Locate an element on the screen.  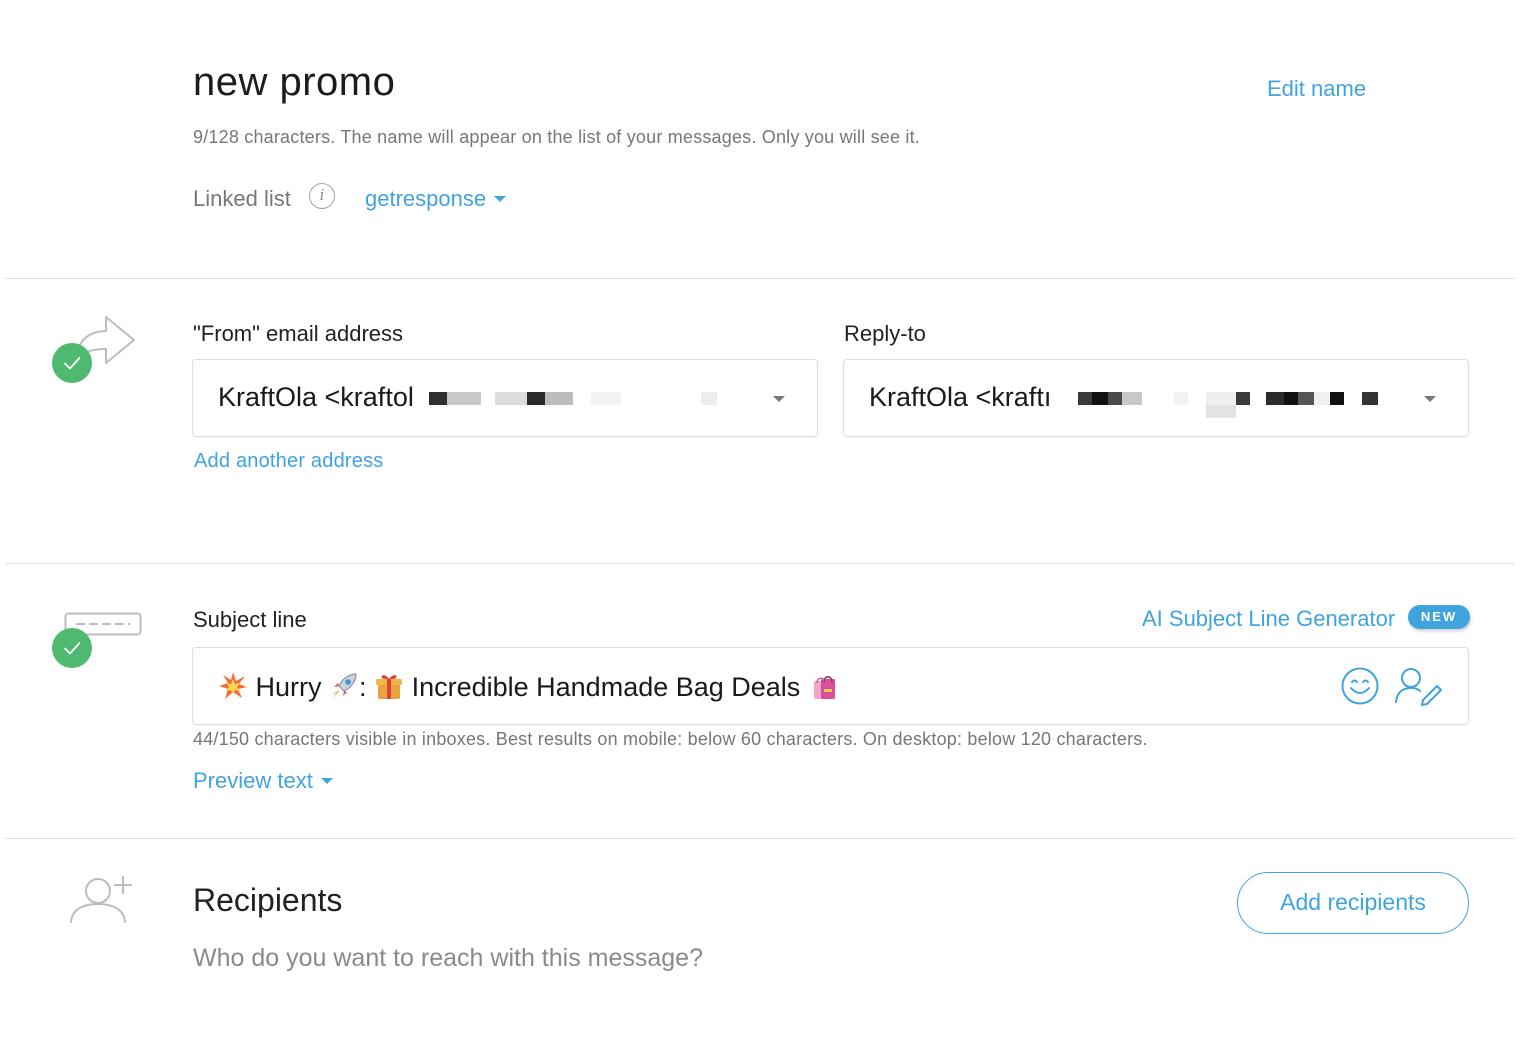
from-address-value: KraftOla <kraftol is located at coordinates (316, 397).